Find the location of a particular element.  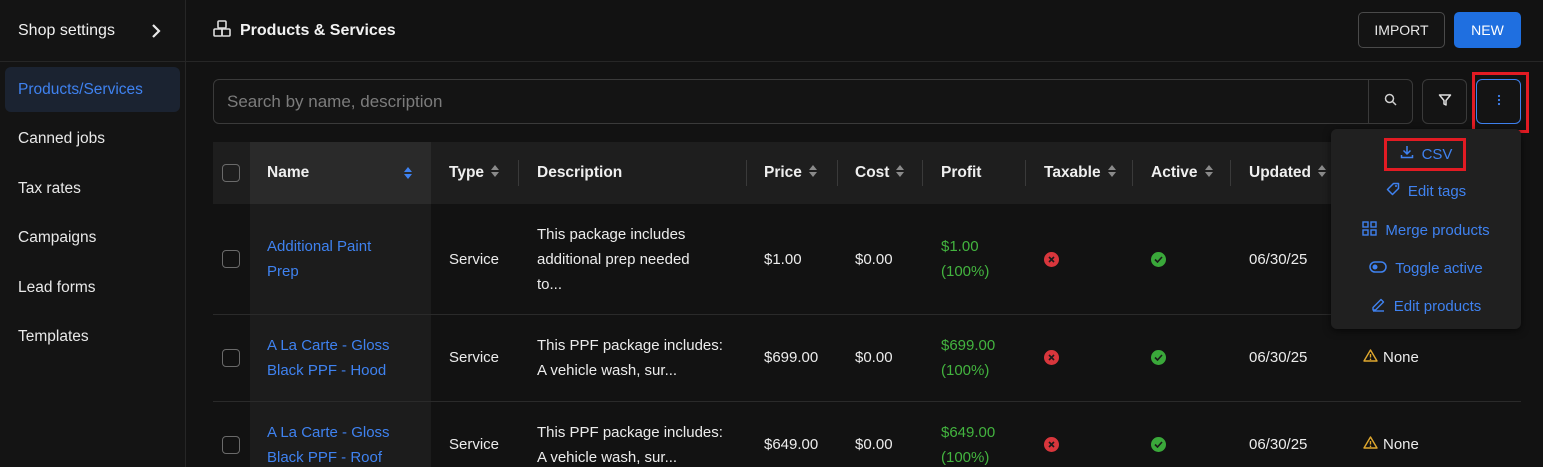

profit-amount: $1.00 is located at coordinates (960, 246).